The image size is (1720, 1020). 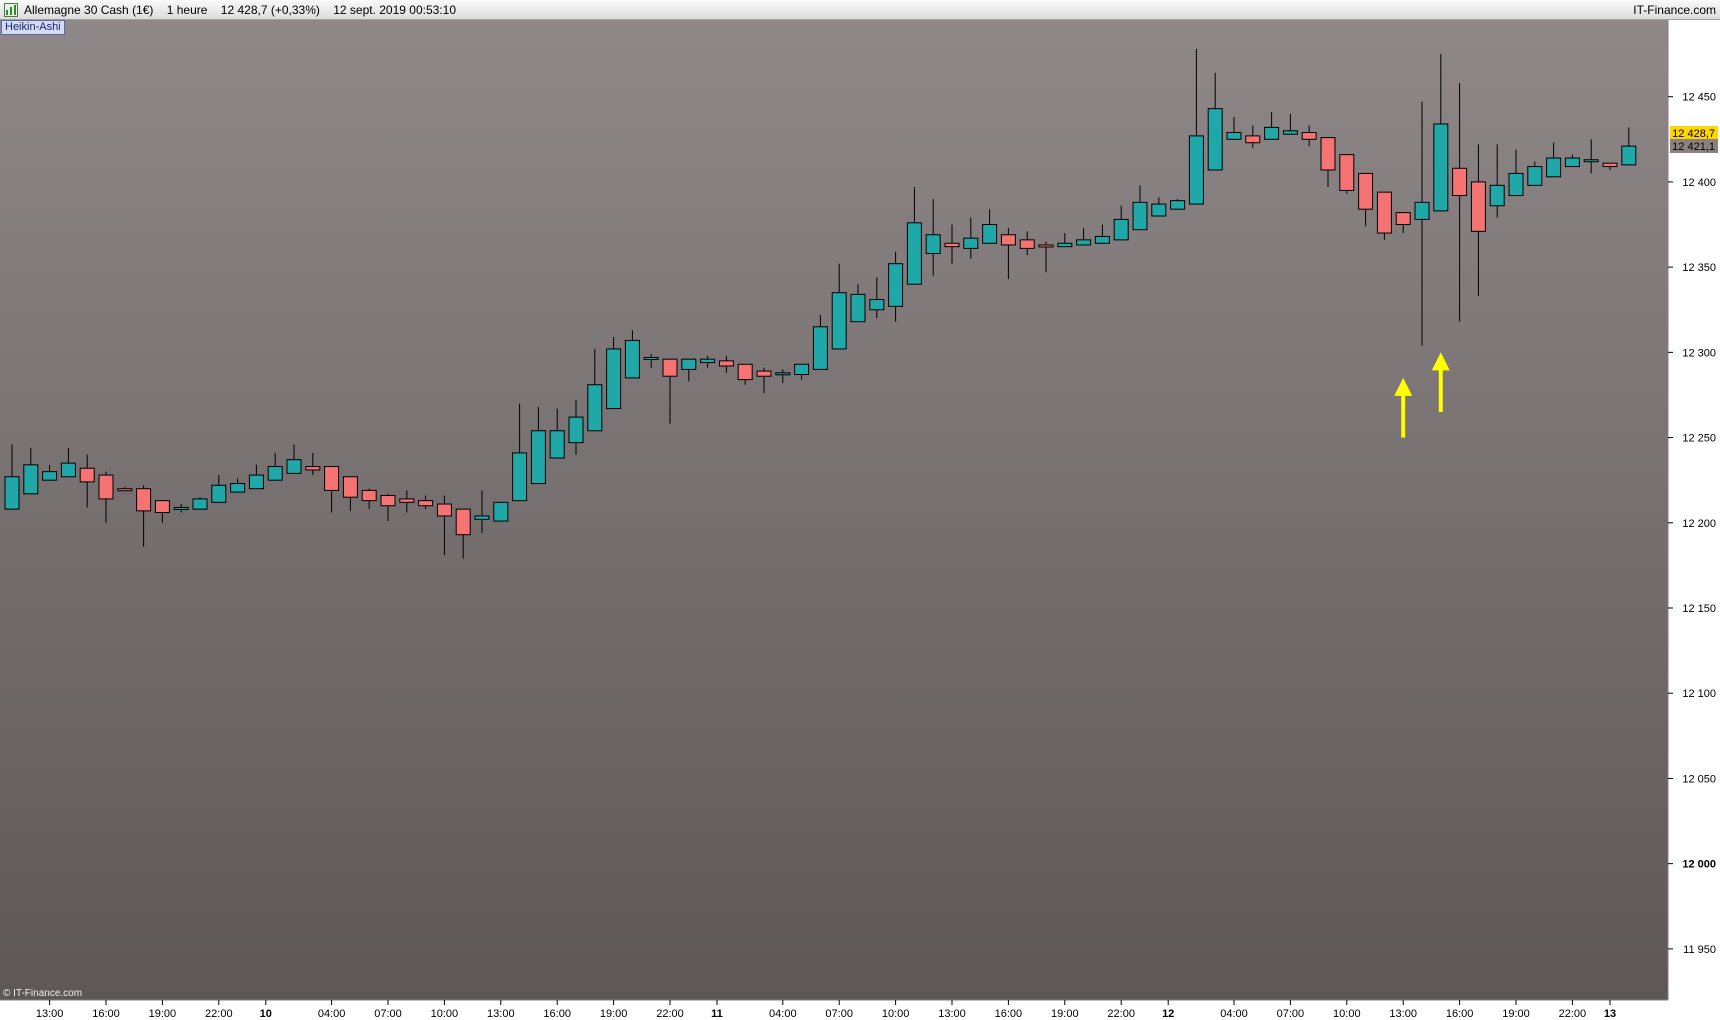 I want to click on last-quote: 12 428,7 (+0,33%), so click(x=270, y=10).